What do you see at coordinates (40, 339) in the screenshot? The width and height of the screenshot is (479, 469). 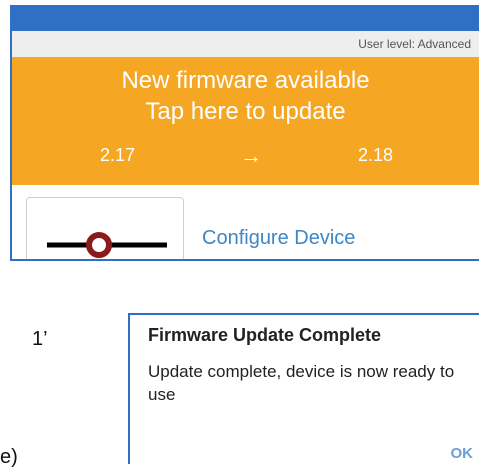 I see `side-marker: 1’` at bounding box center [40, 339].